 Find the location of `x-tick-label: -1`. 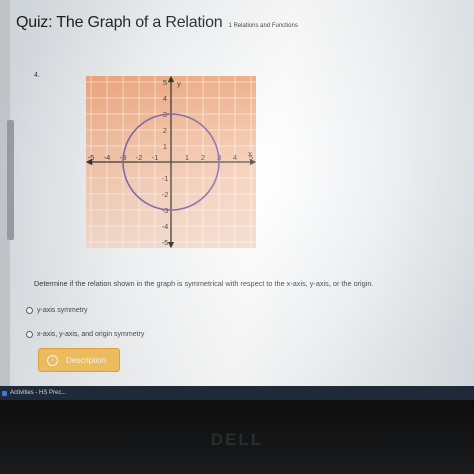

x-tick-label: -1 is located at coordinates (155, 157).